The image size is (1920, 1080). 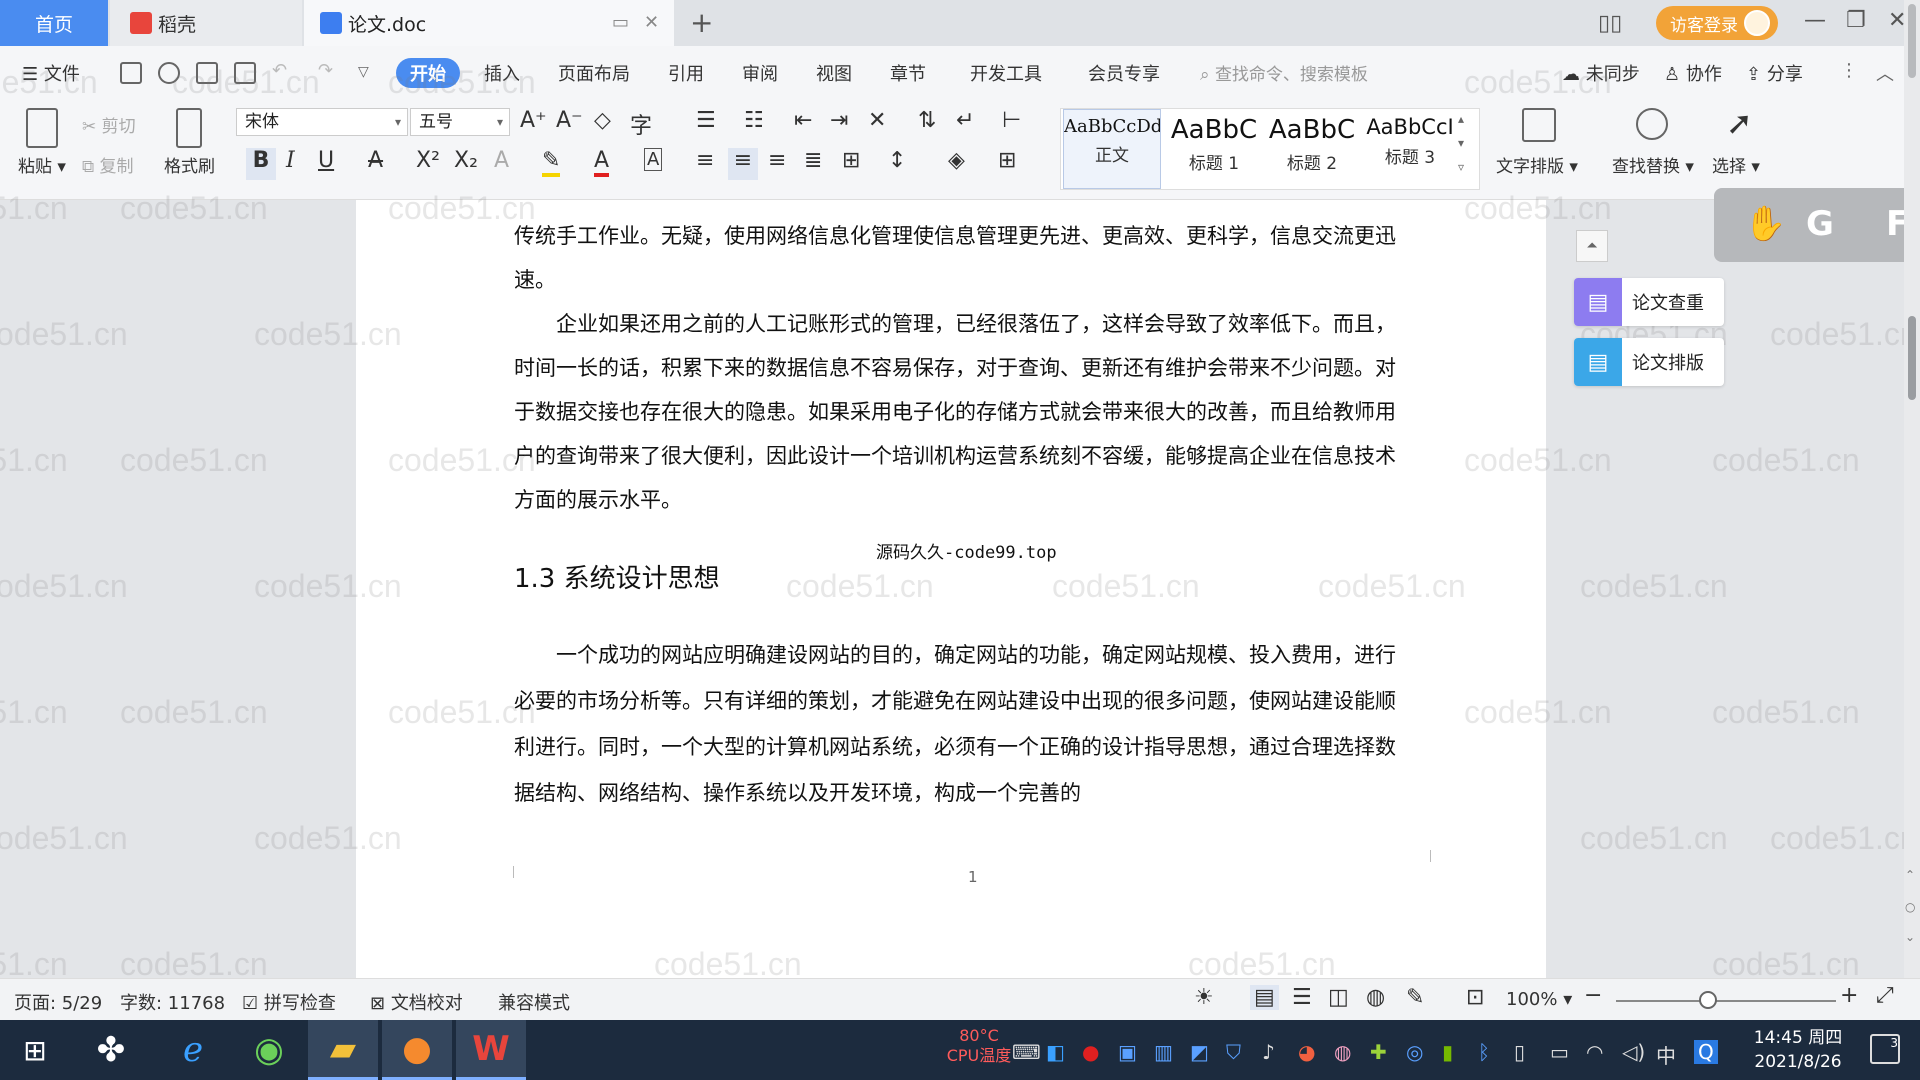 What do you see at coordinates (1717, 23) in the screenshot?
I see `login-button: 访客登录` at bounding box center [1717, 23].